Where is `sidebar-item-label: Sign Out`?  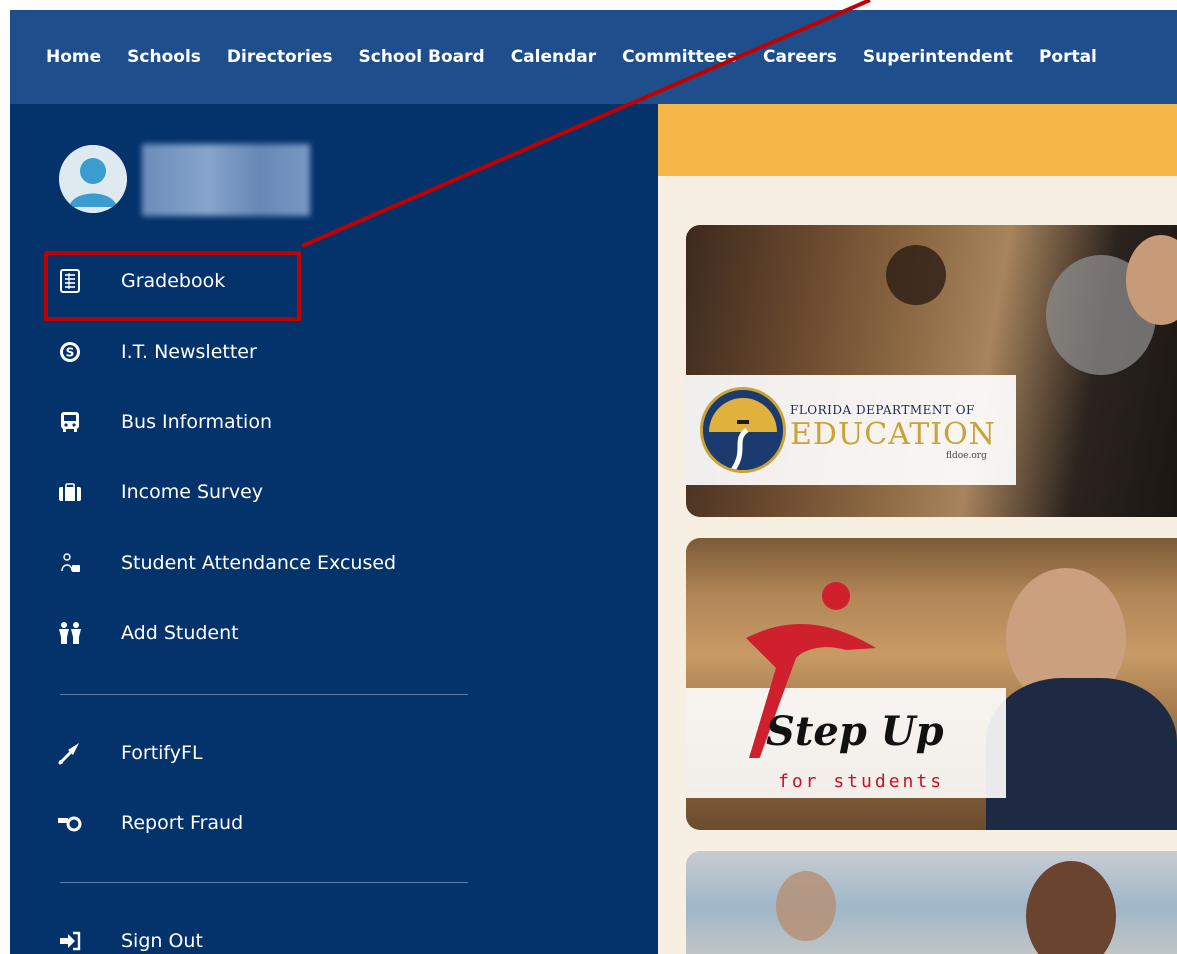
sidebar-item-label: Sign Out is located at coordinates (162, 941).